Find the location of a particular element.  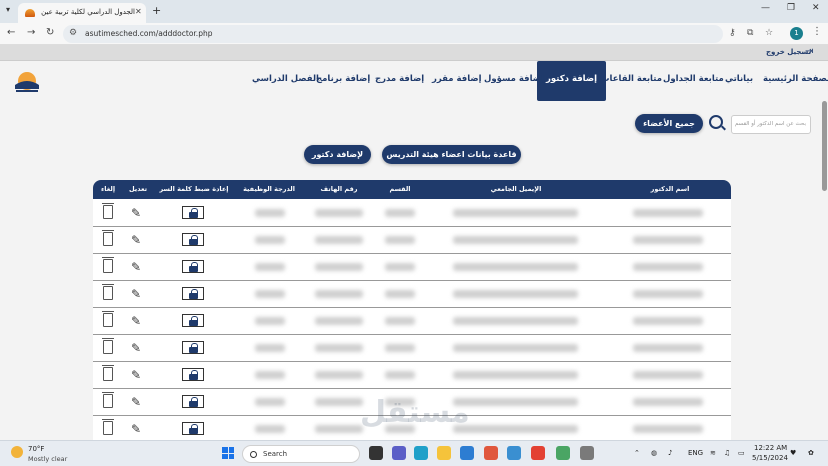

new-tab-icon: + is located at coordinates (156, 10).